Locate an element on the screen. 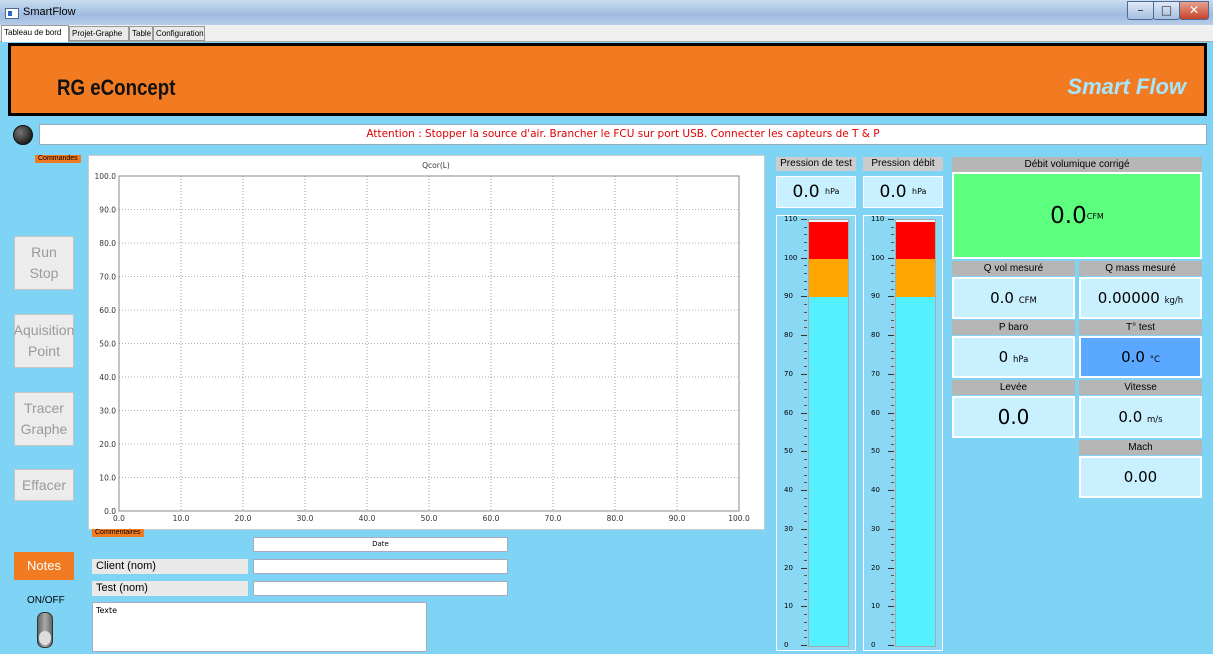 The width and height of the screenshot is (1213, 654). gauge-debit-value: 0.0 hPa is located at coordinates (903, 192).